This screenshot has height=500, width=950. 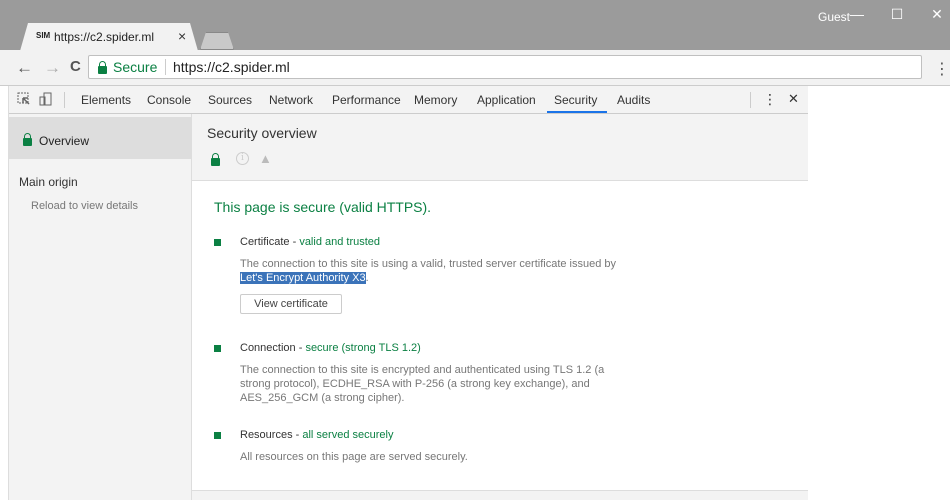 What do you see at coordinates (217, 242) in the screenshot?
I see `certificate-status-bullet` at bounding box center [217, 242].